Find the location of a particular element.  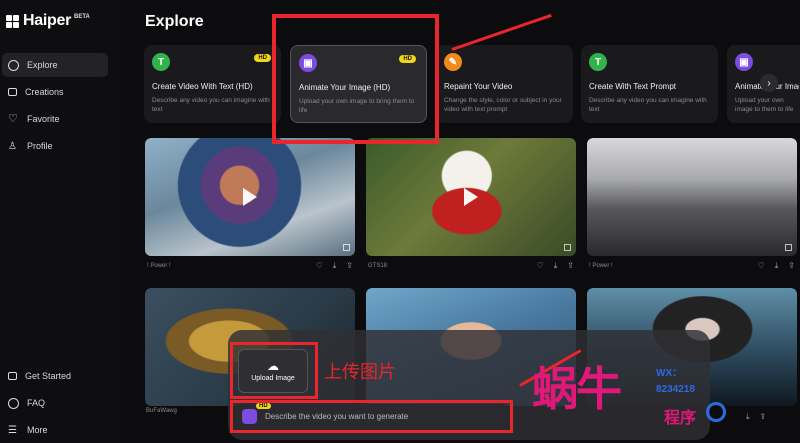

tile-author: GTS18 is located at coordinates (378, 266).